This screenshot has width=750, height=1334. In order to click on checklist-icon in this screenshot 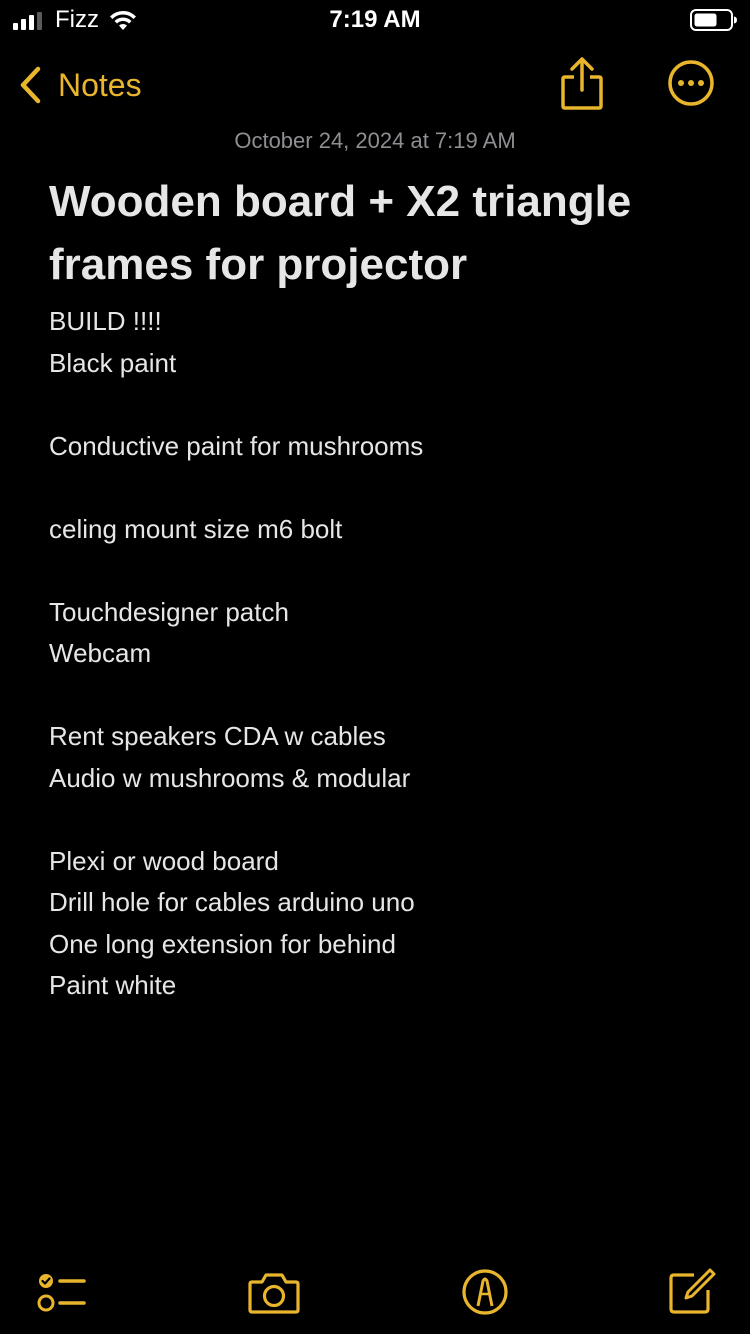, I will do `click(62, 1292)`.